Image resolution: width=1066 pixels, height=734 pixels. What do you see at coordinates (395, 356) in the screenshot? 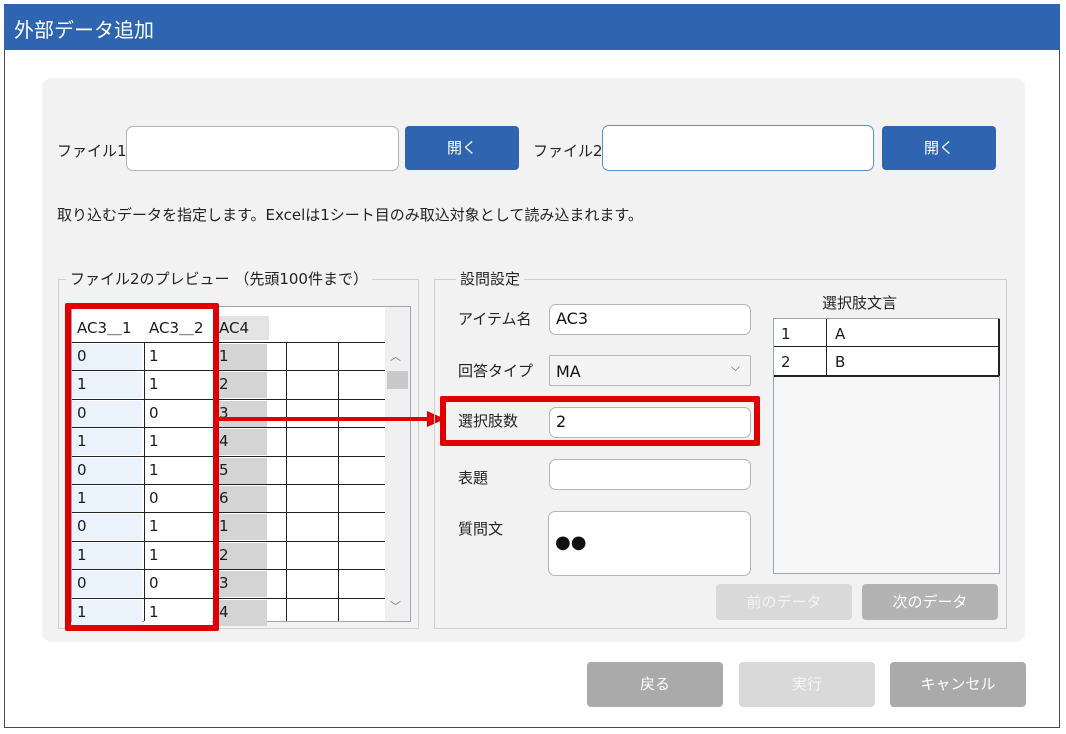
I see `scroll-up-icon: ︿` at bounding box center [395, 356].